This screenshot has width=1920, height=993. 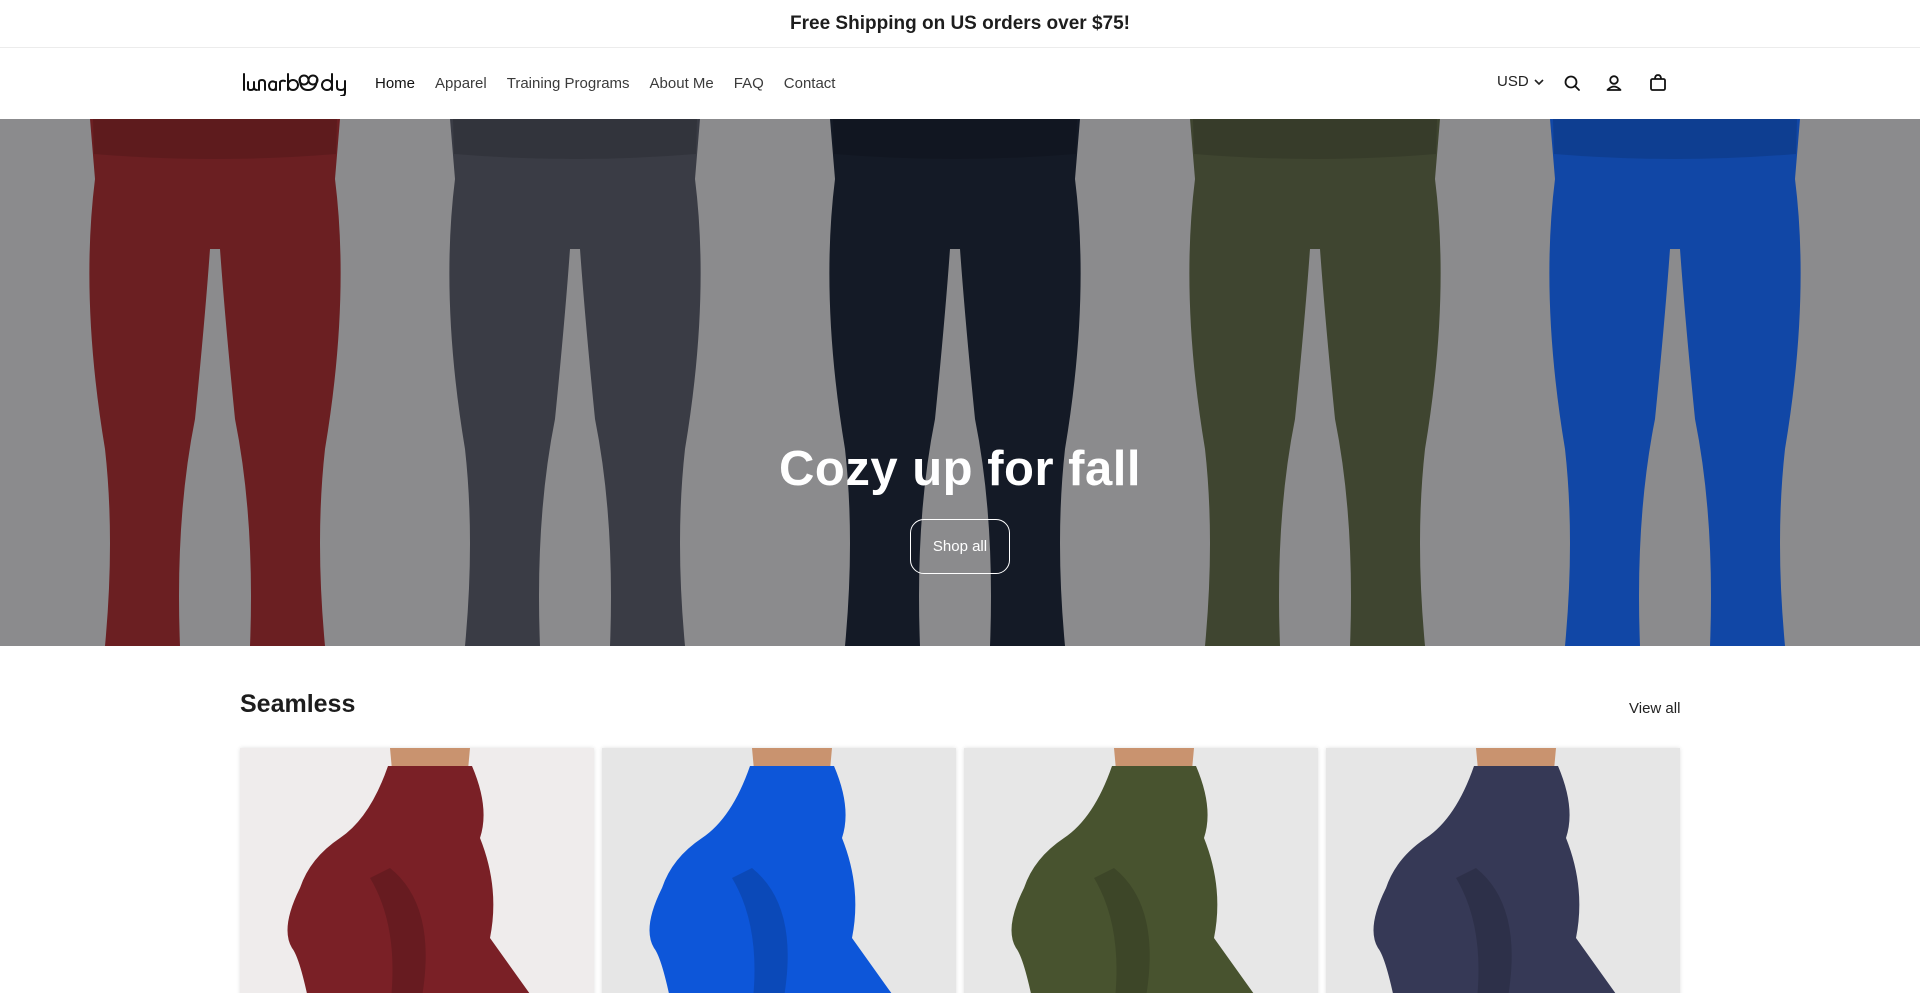 What do you see at coordinates (1654, 708) in the screenshot?
I see `view-all-link: View all` at bounding box center [1654, 708].